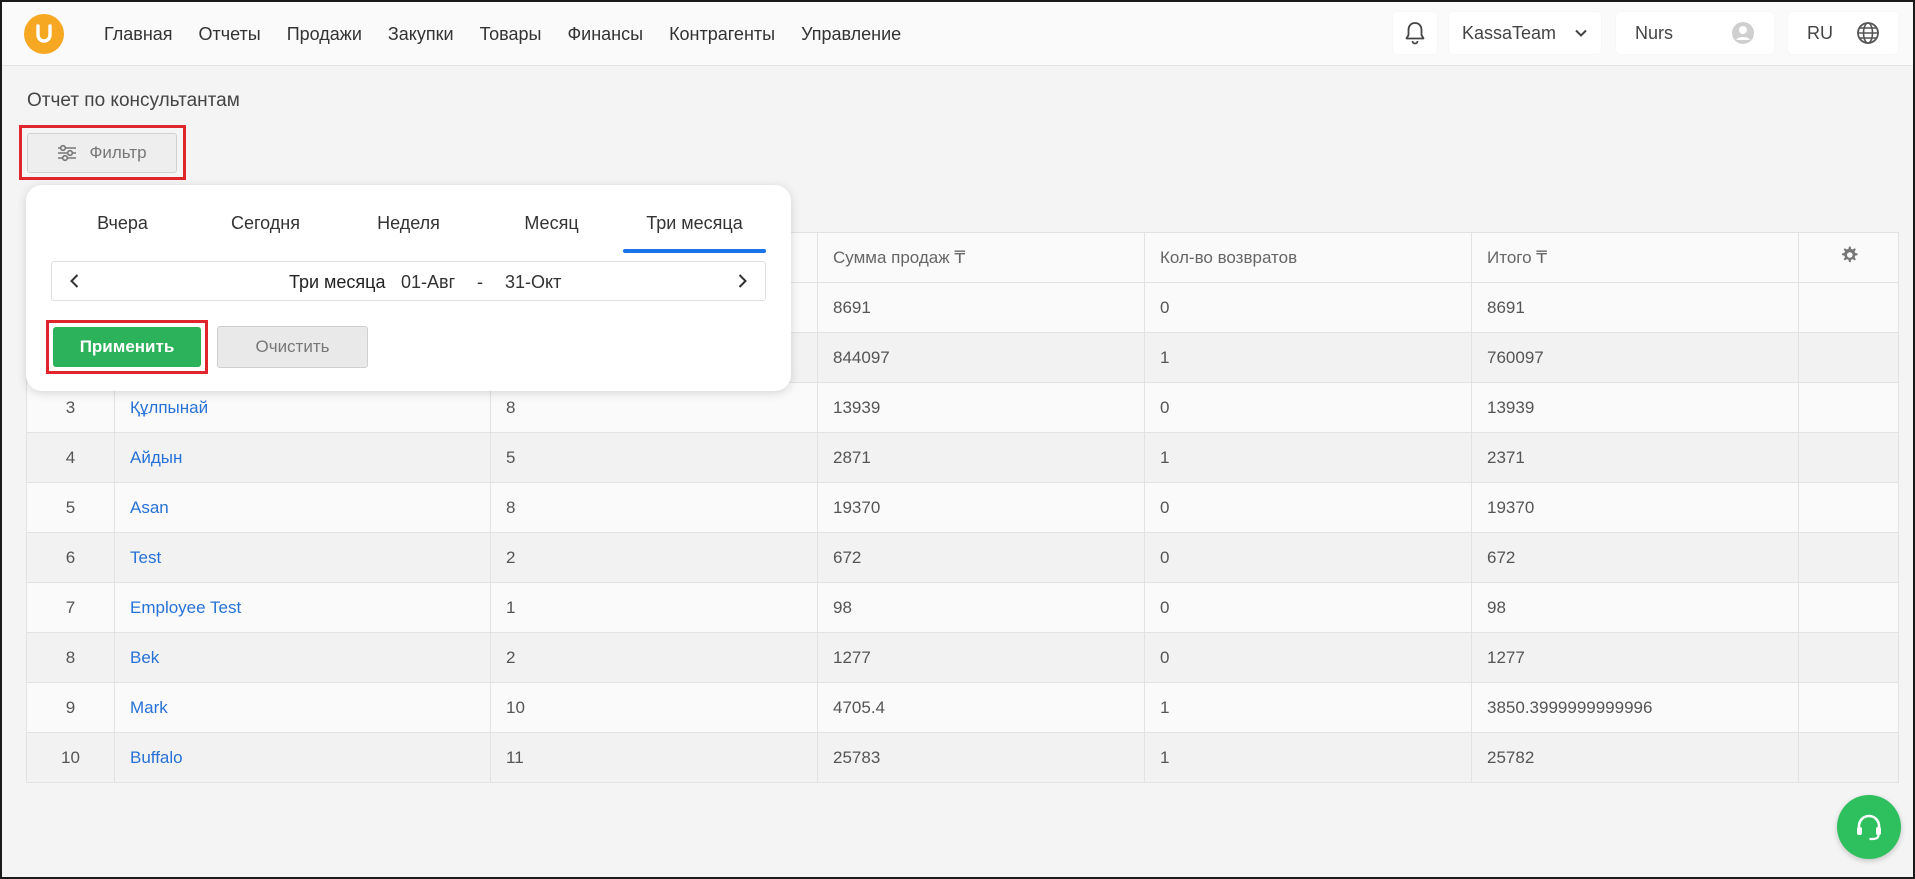 The height and width of the screenshot is (879, 1915). I want to click on table-settings-button, so click(1848, 257).